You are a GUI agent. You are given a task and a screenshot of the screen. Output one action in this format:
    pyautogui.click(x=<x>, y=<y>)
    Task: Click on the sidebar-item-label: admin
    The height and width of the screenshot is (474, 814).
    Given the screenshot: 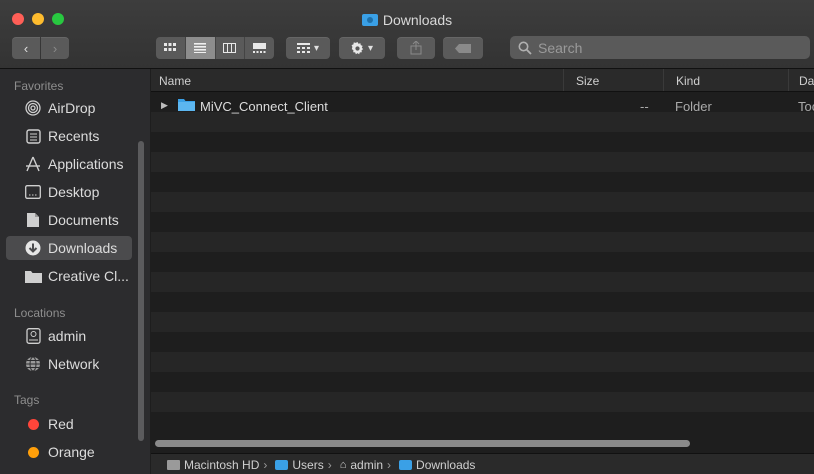 What is the action you would take?
    pyautogui.click(x=67, y=336)
    